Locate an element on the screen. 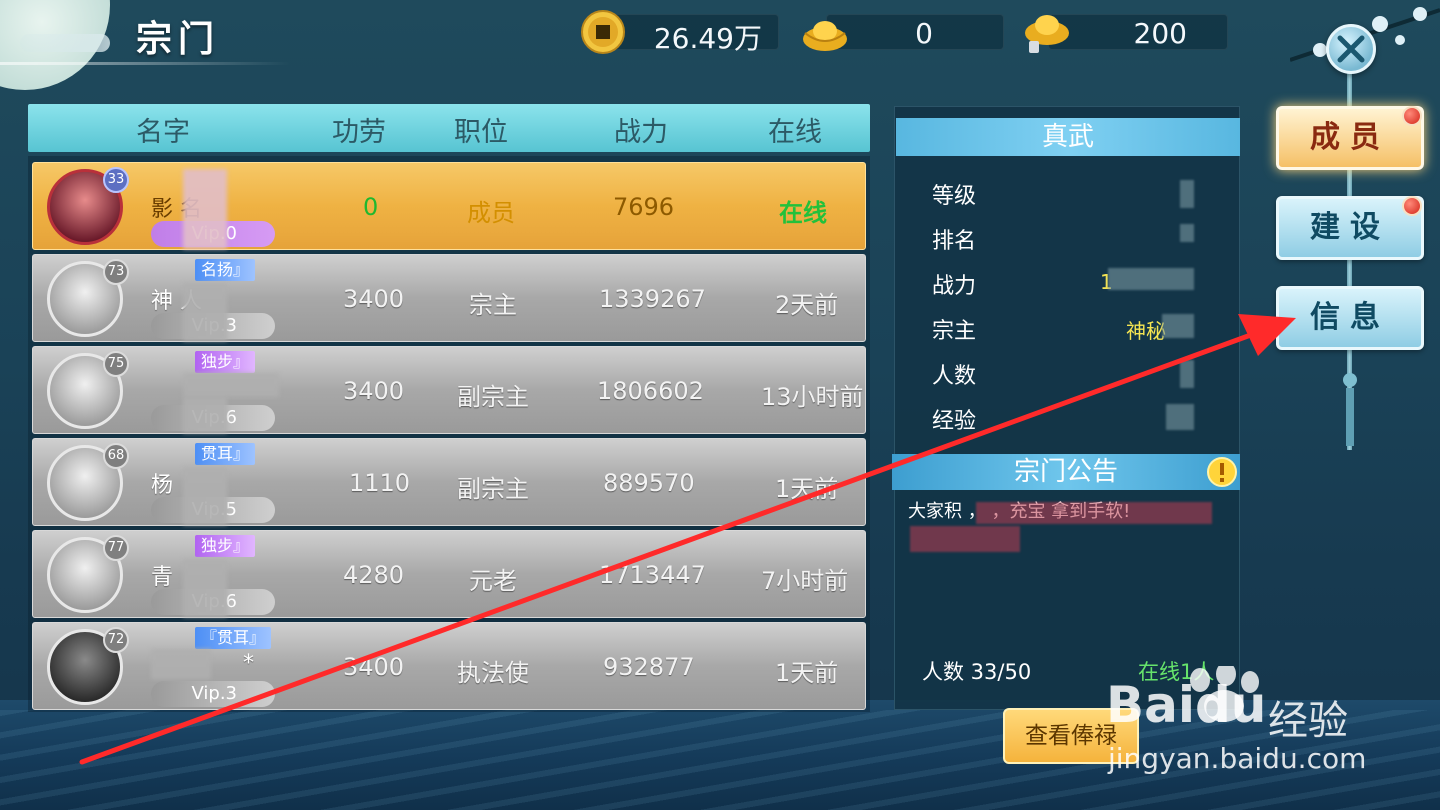  column-power: 战力 is located at coordinates (641, 132).